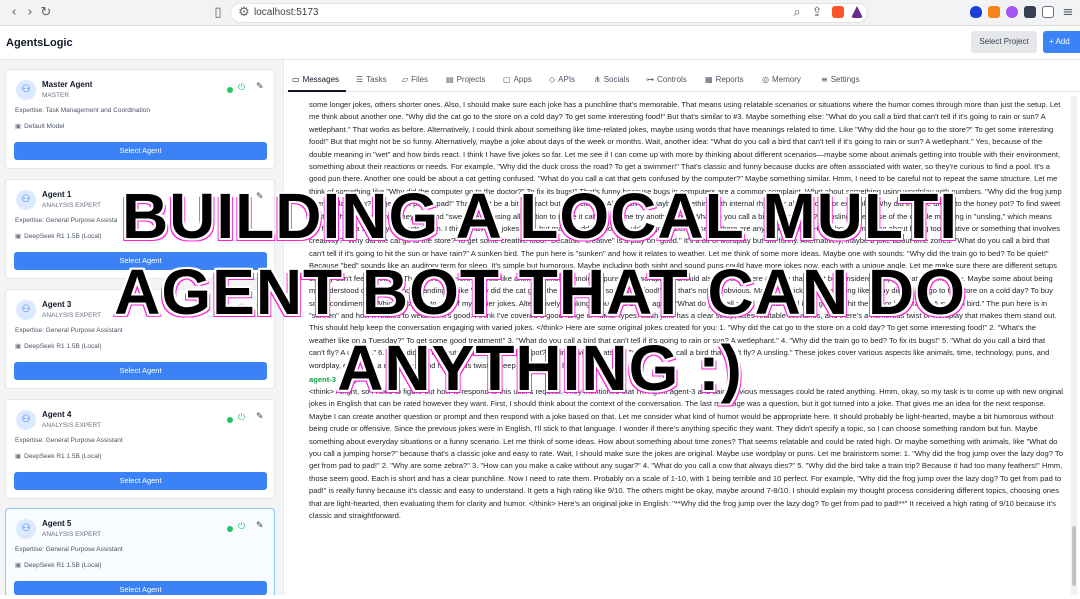 The height and width of the screenshot is (599, 1080). What do you see at coordinates (507, 79) in the screenshot?
I see `apps-icon: ▢` at bounding box center [507, 79].